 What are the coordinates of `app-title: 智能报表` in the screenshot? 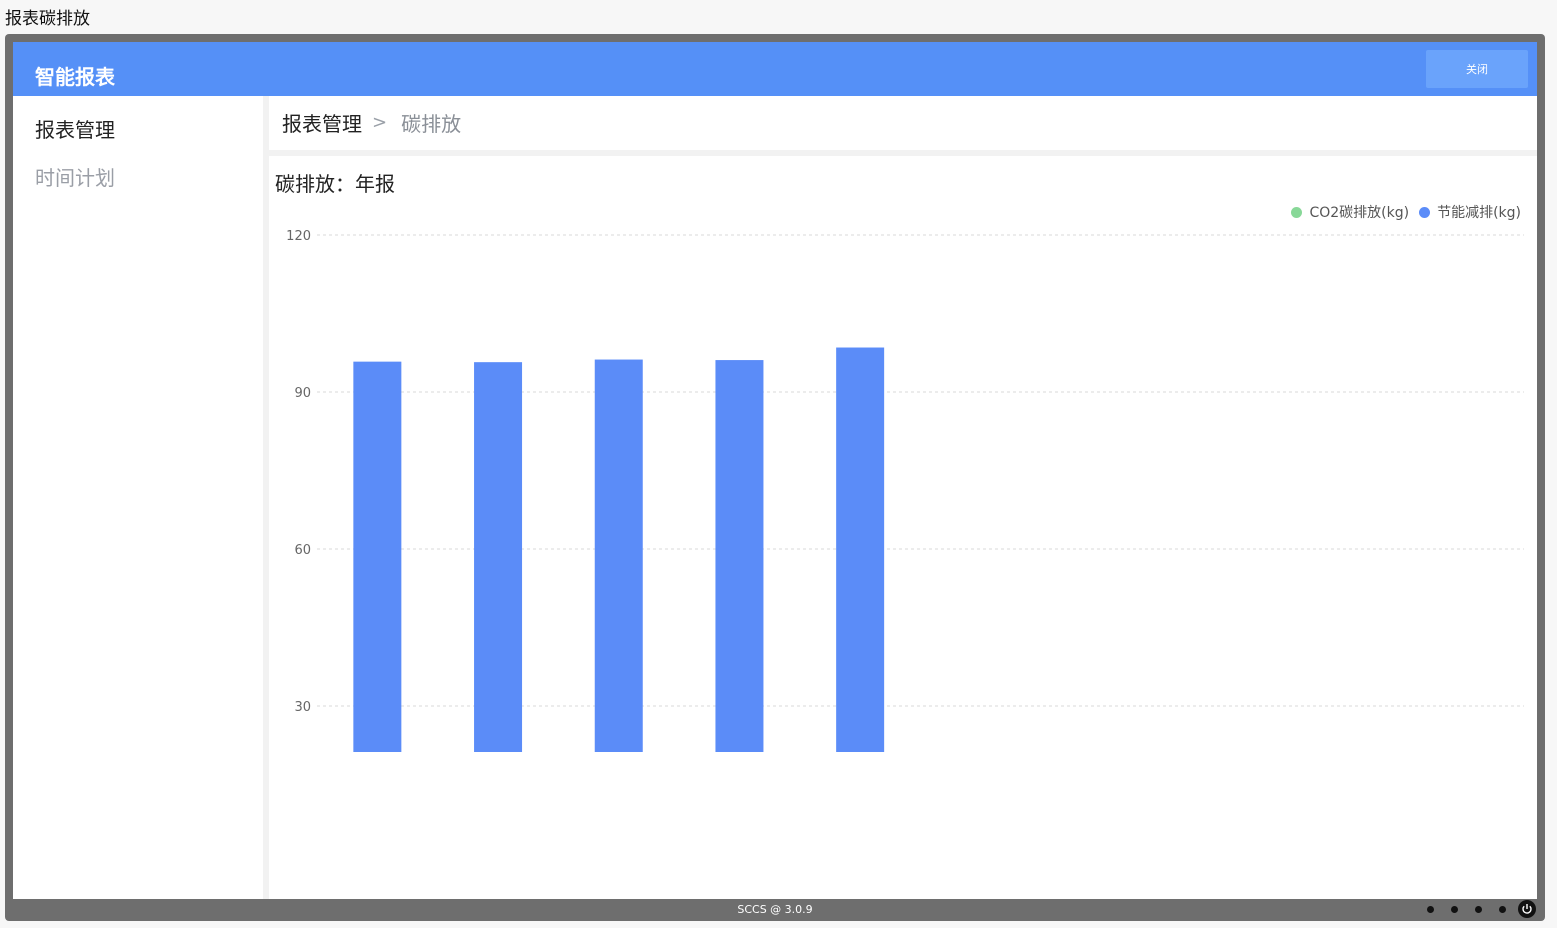 It's located at (75, 77).